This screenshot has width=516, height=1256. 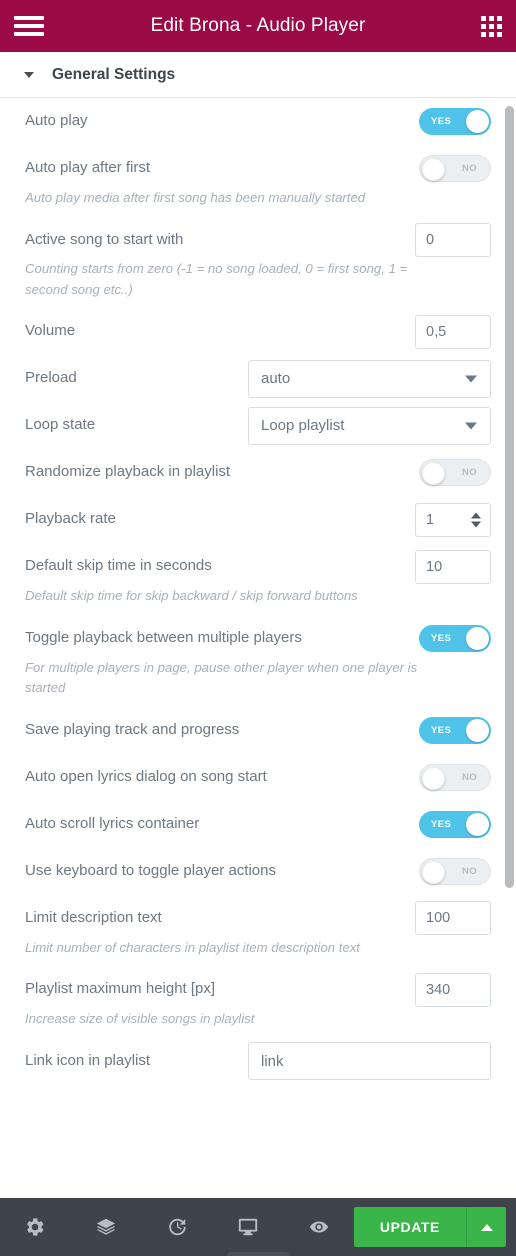 I want to click on select-value: auto, so click(x=369, y=378).